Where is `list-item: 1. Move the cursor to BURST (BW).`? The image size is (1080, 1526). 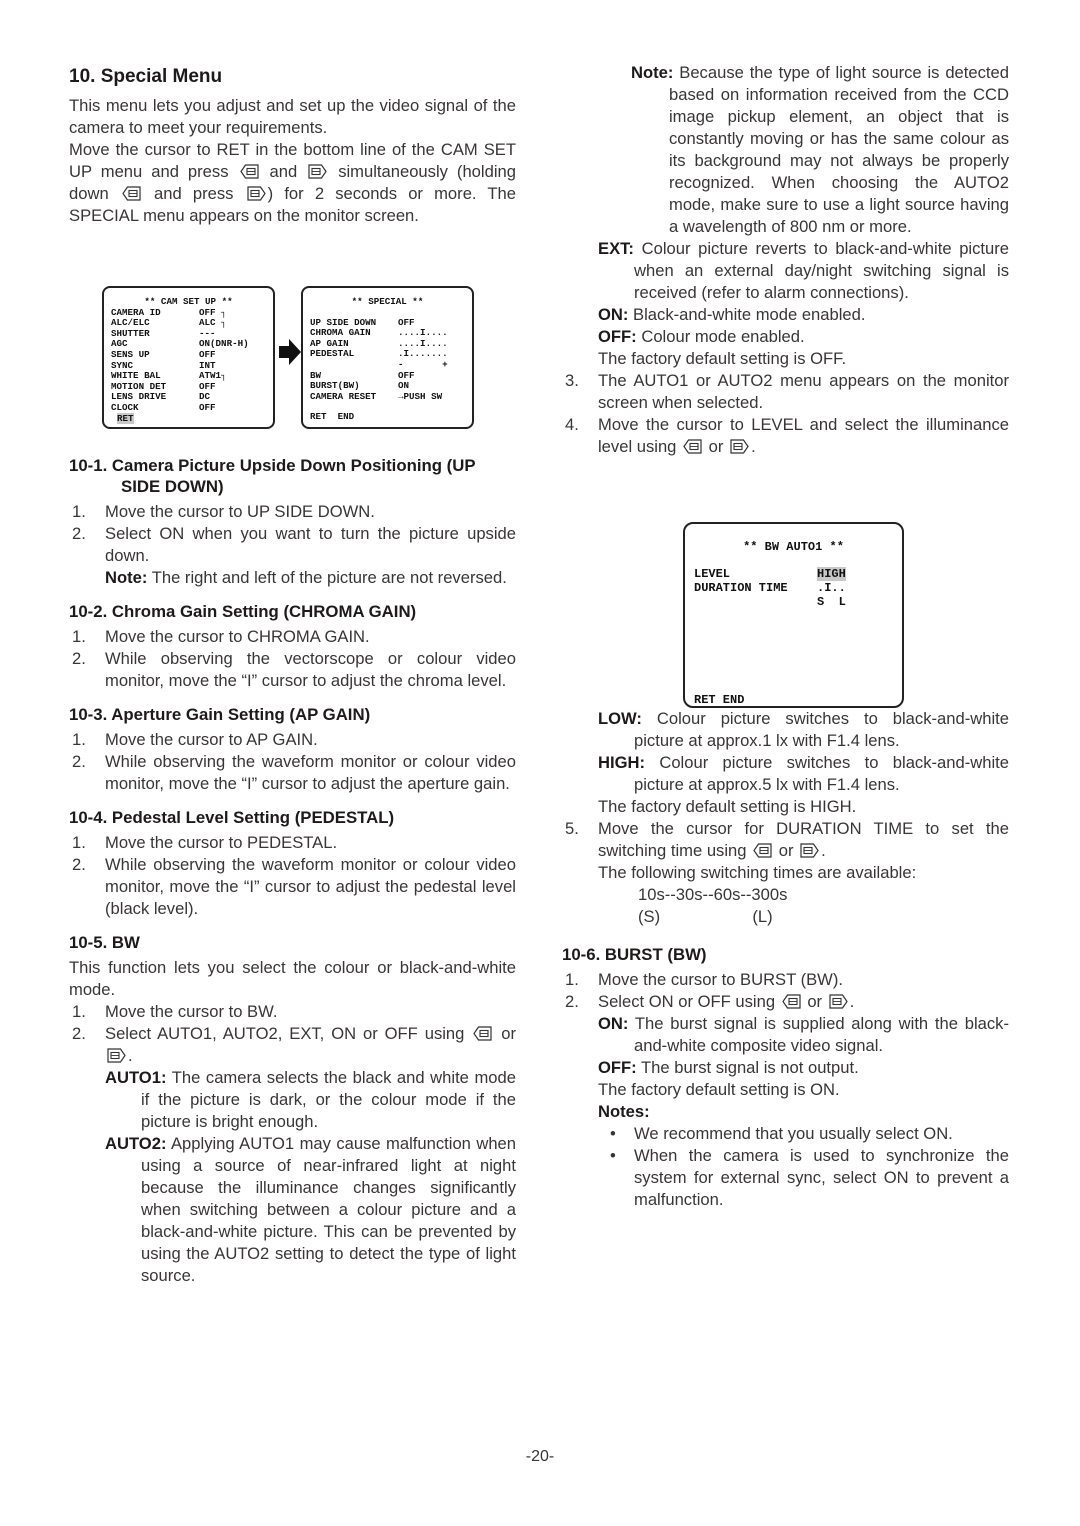
list-item: 1. Move the cursor to BURST (BW). is located at coordinates (704, 979).